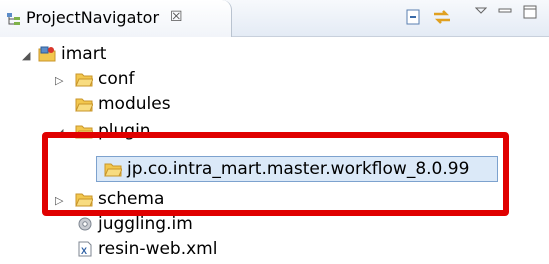  I want to click on svg-text: X, so click(84, 251).